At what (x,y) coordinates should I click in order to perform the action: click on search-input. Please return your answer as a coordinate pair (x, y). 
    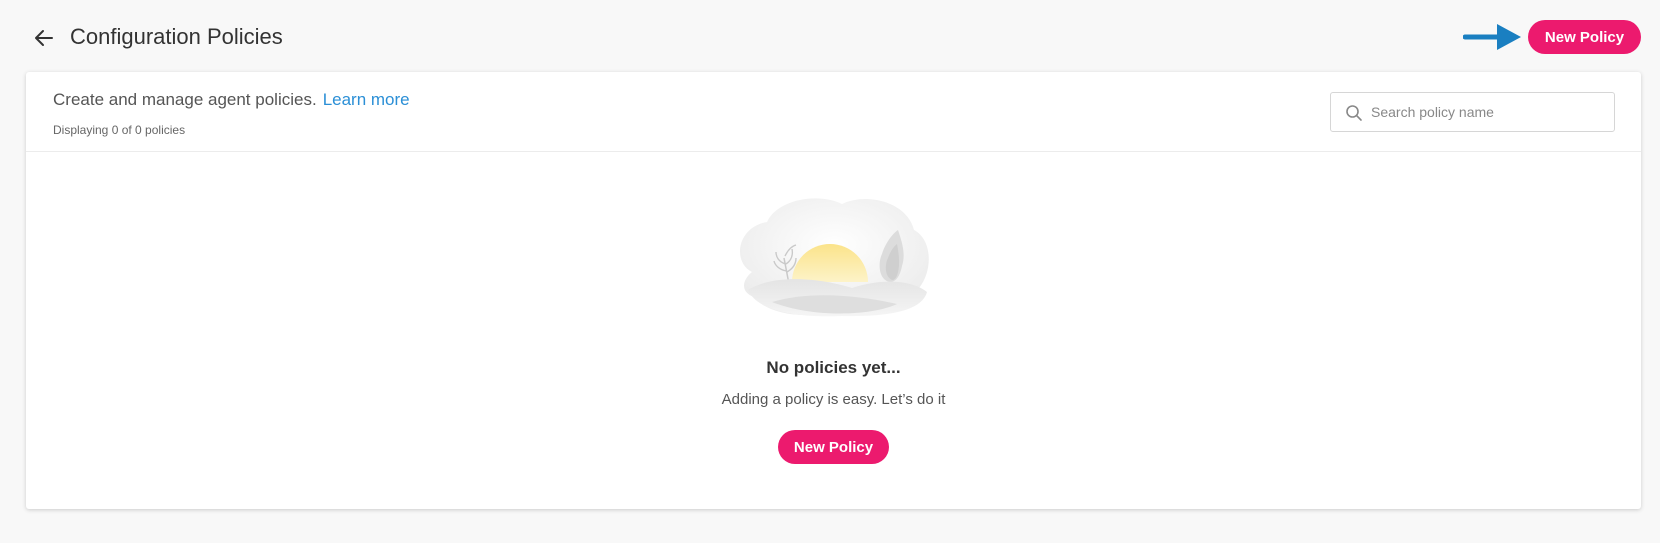
    Looking at the image, I should click on (1490, 112).